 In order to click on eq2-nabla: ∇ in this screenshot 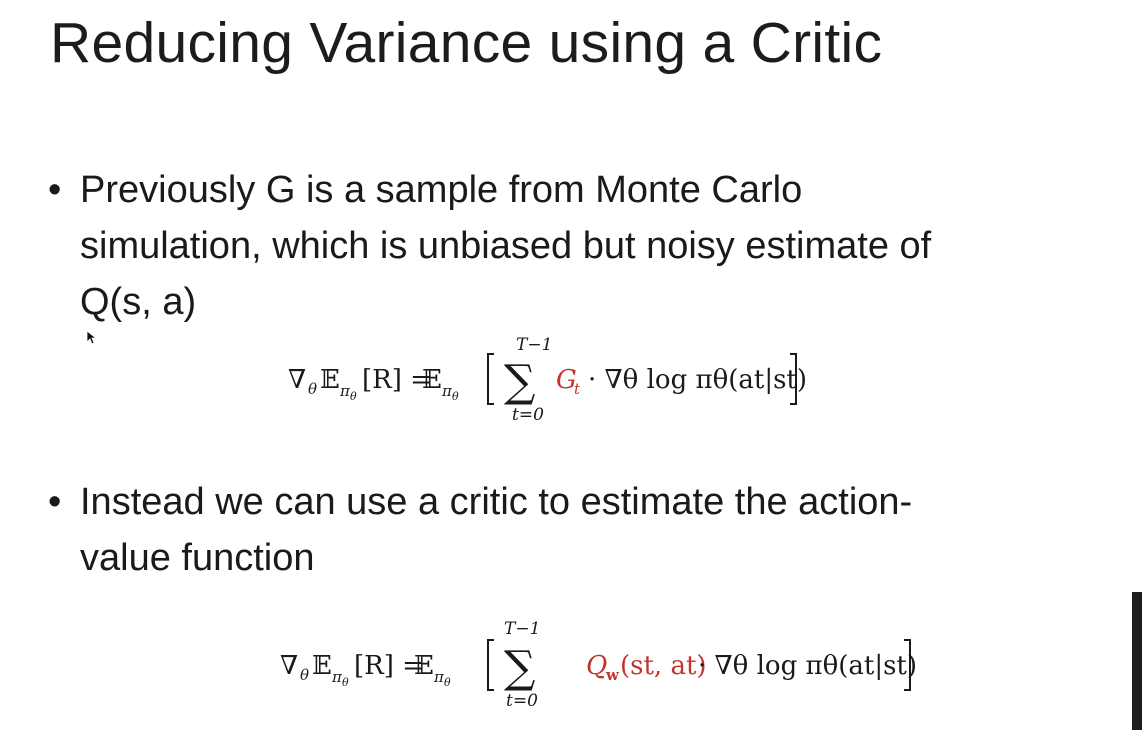, I will do `click(289, 666)`.